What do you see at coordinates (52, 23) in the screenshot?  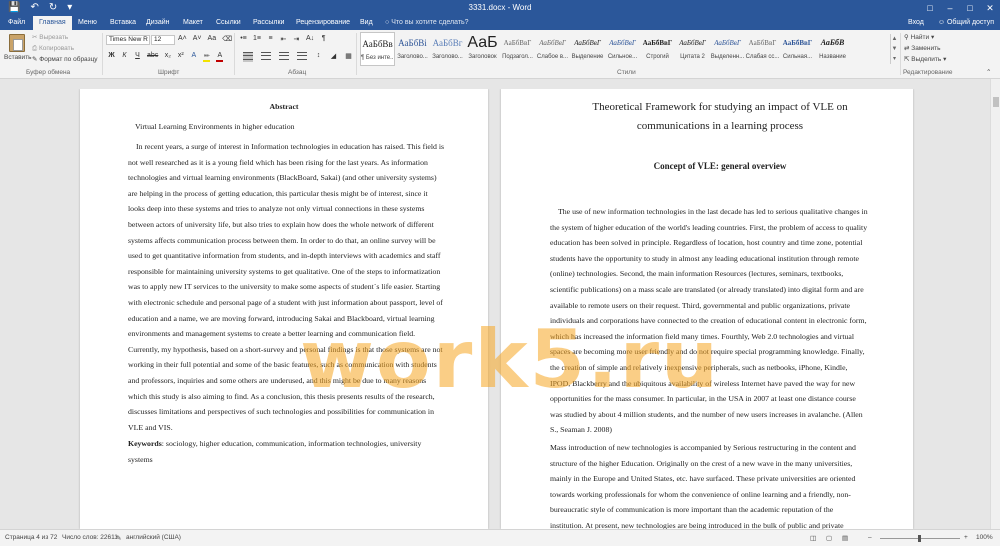 I see `tab-home: Главная` at bounding box center [52, 23].